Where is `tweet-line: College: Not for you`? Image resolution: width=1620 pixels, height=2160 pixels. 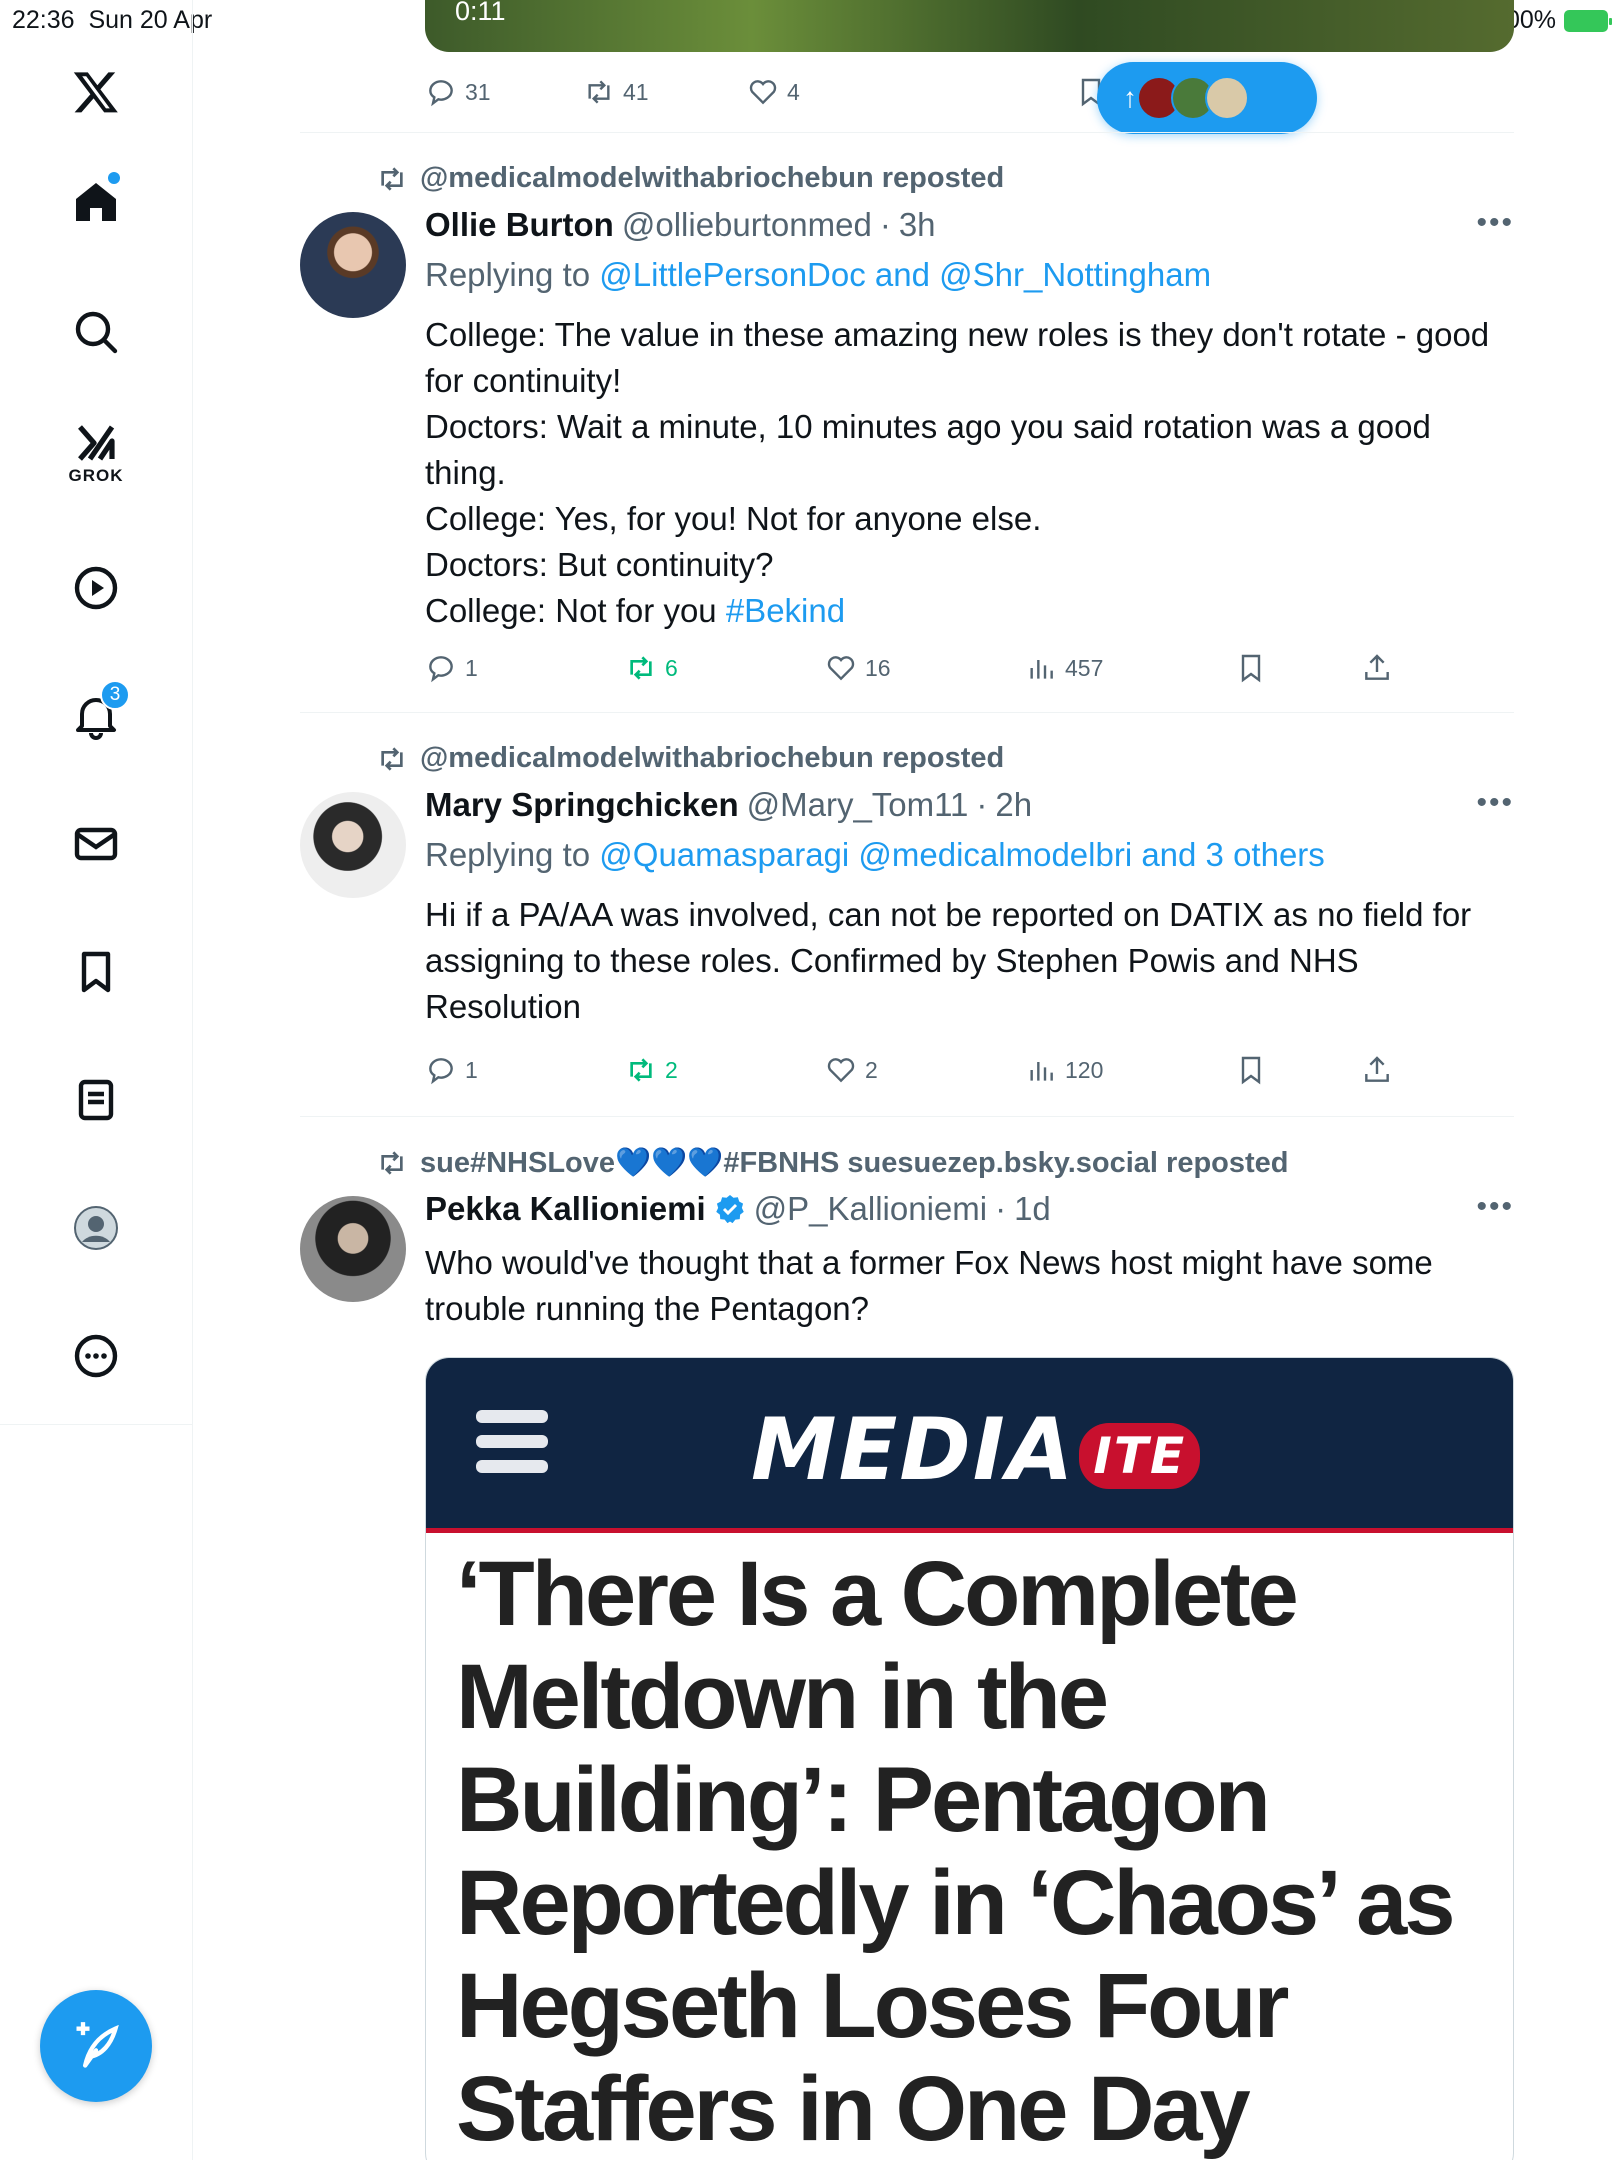 tweet-line: College: Not for you is located at coordinates (571, 610).